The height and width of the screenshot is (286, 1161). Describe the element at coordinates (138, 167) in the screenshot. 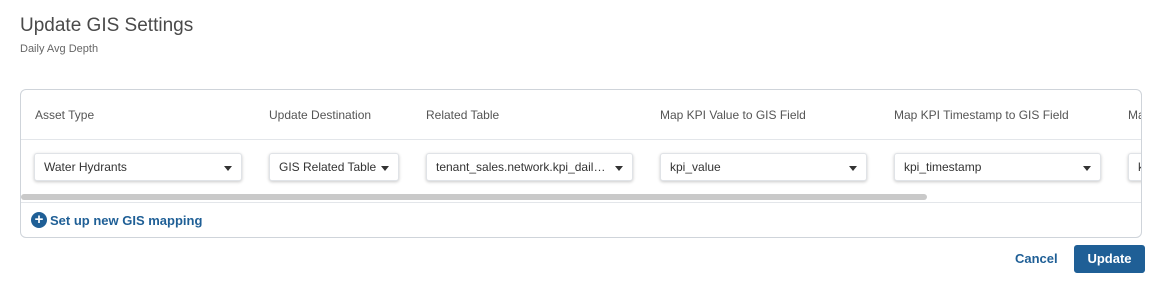

I see `asset-type-select: Water Hydrants` at that location.